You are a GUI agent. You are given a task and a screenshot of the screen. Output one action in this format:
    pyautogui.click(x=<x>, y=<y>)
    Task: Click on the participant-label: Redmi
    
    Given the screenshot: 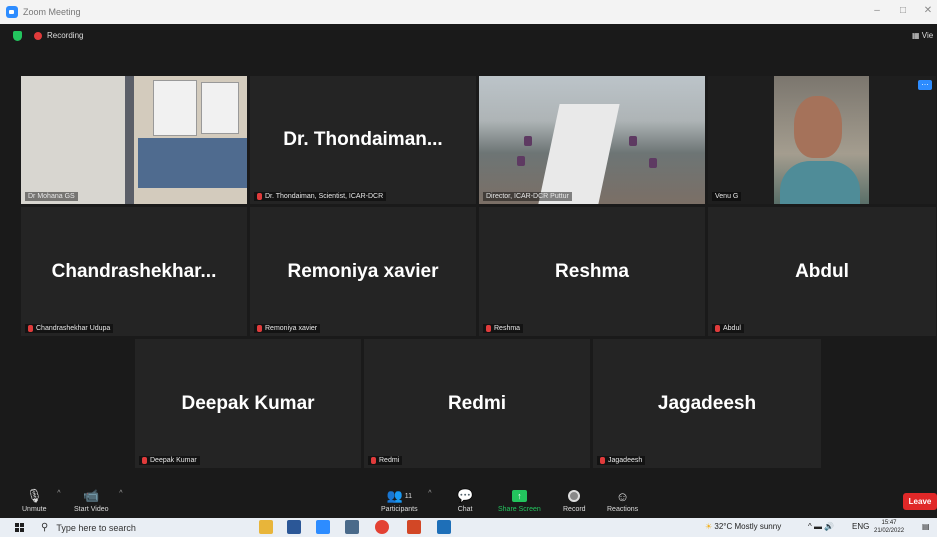 What is the action you would take?
    pyautogui.click(x=385, y=460)
    